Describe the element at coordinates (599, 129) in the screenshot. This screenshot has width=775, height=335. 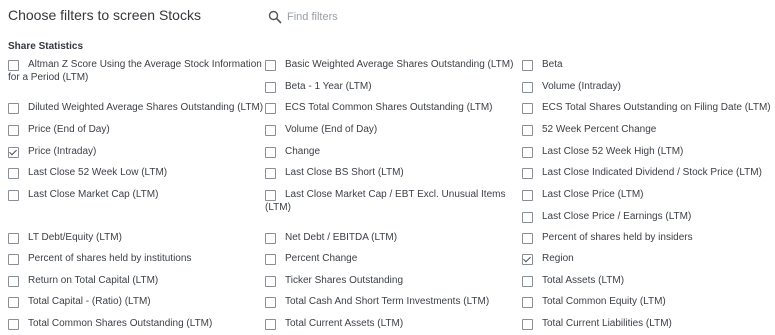
I see `filter-label: 52 Week Percent Change` at that location.